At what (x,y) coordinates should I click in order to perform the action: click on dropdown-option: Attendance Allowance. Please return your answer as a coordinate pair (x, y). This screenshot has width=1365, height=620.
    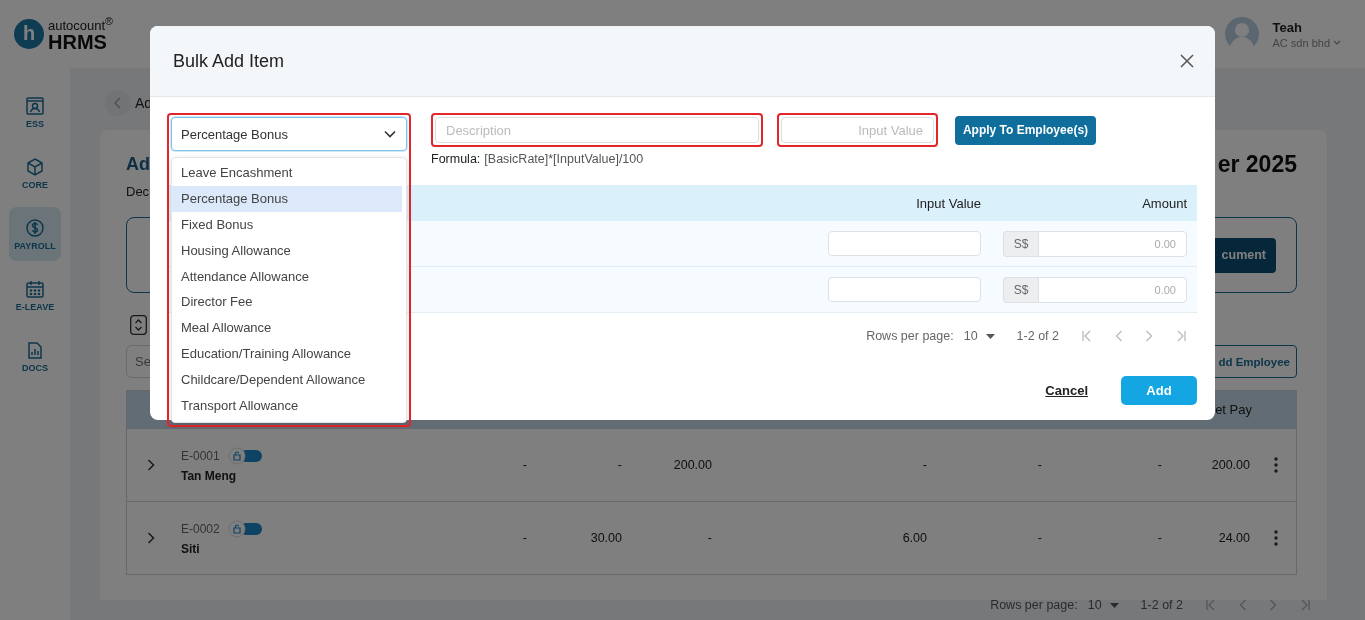
    Looking at the image, I should click on (287, 276).